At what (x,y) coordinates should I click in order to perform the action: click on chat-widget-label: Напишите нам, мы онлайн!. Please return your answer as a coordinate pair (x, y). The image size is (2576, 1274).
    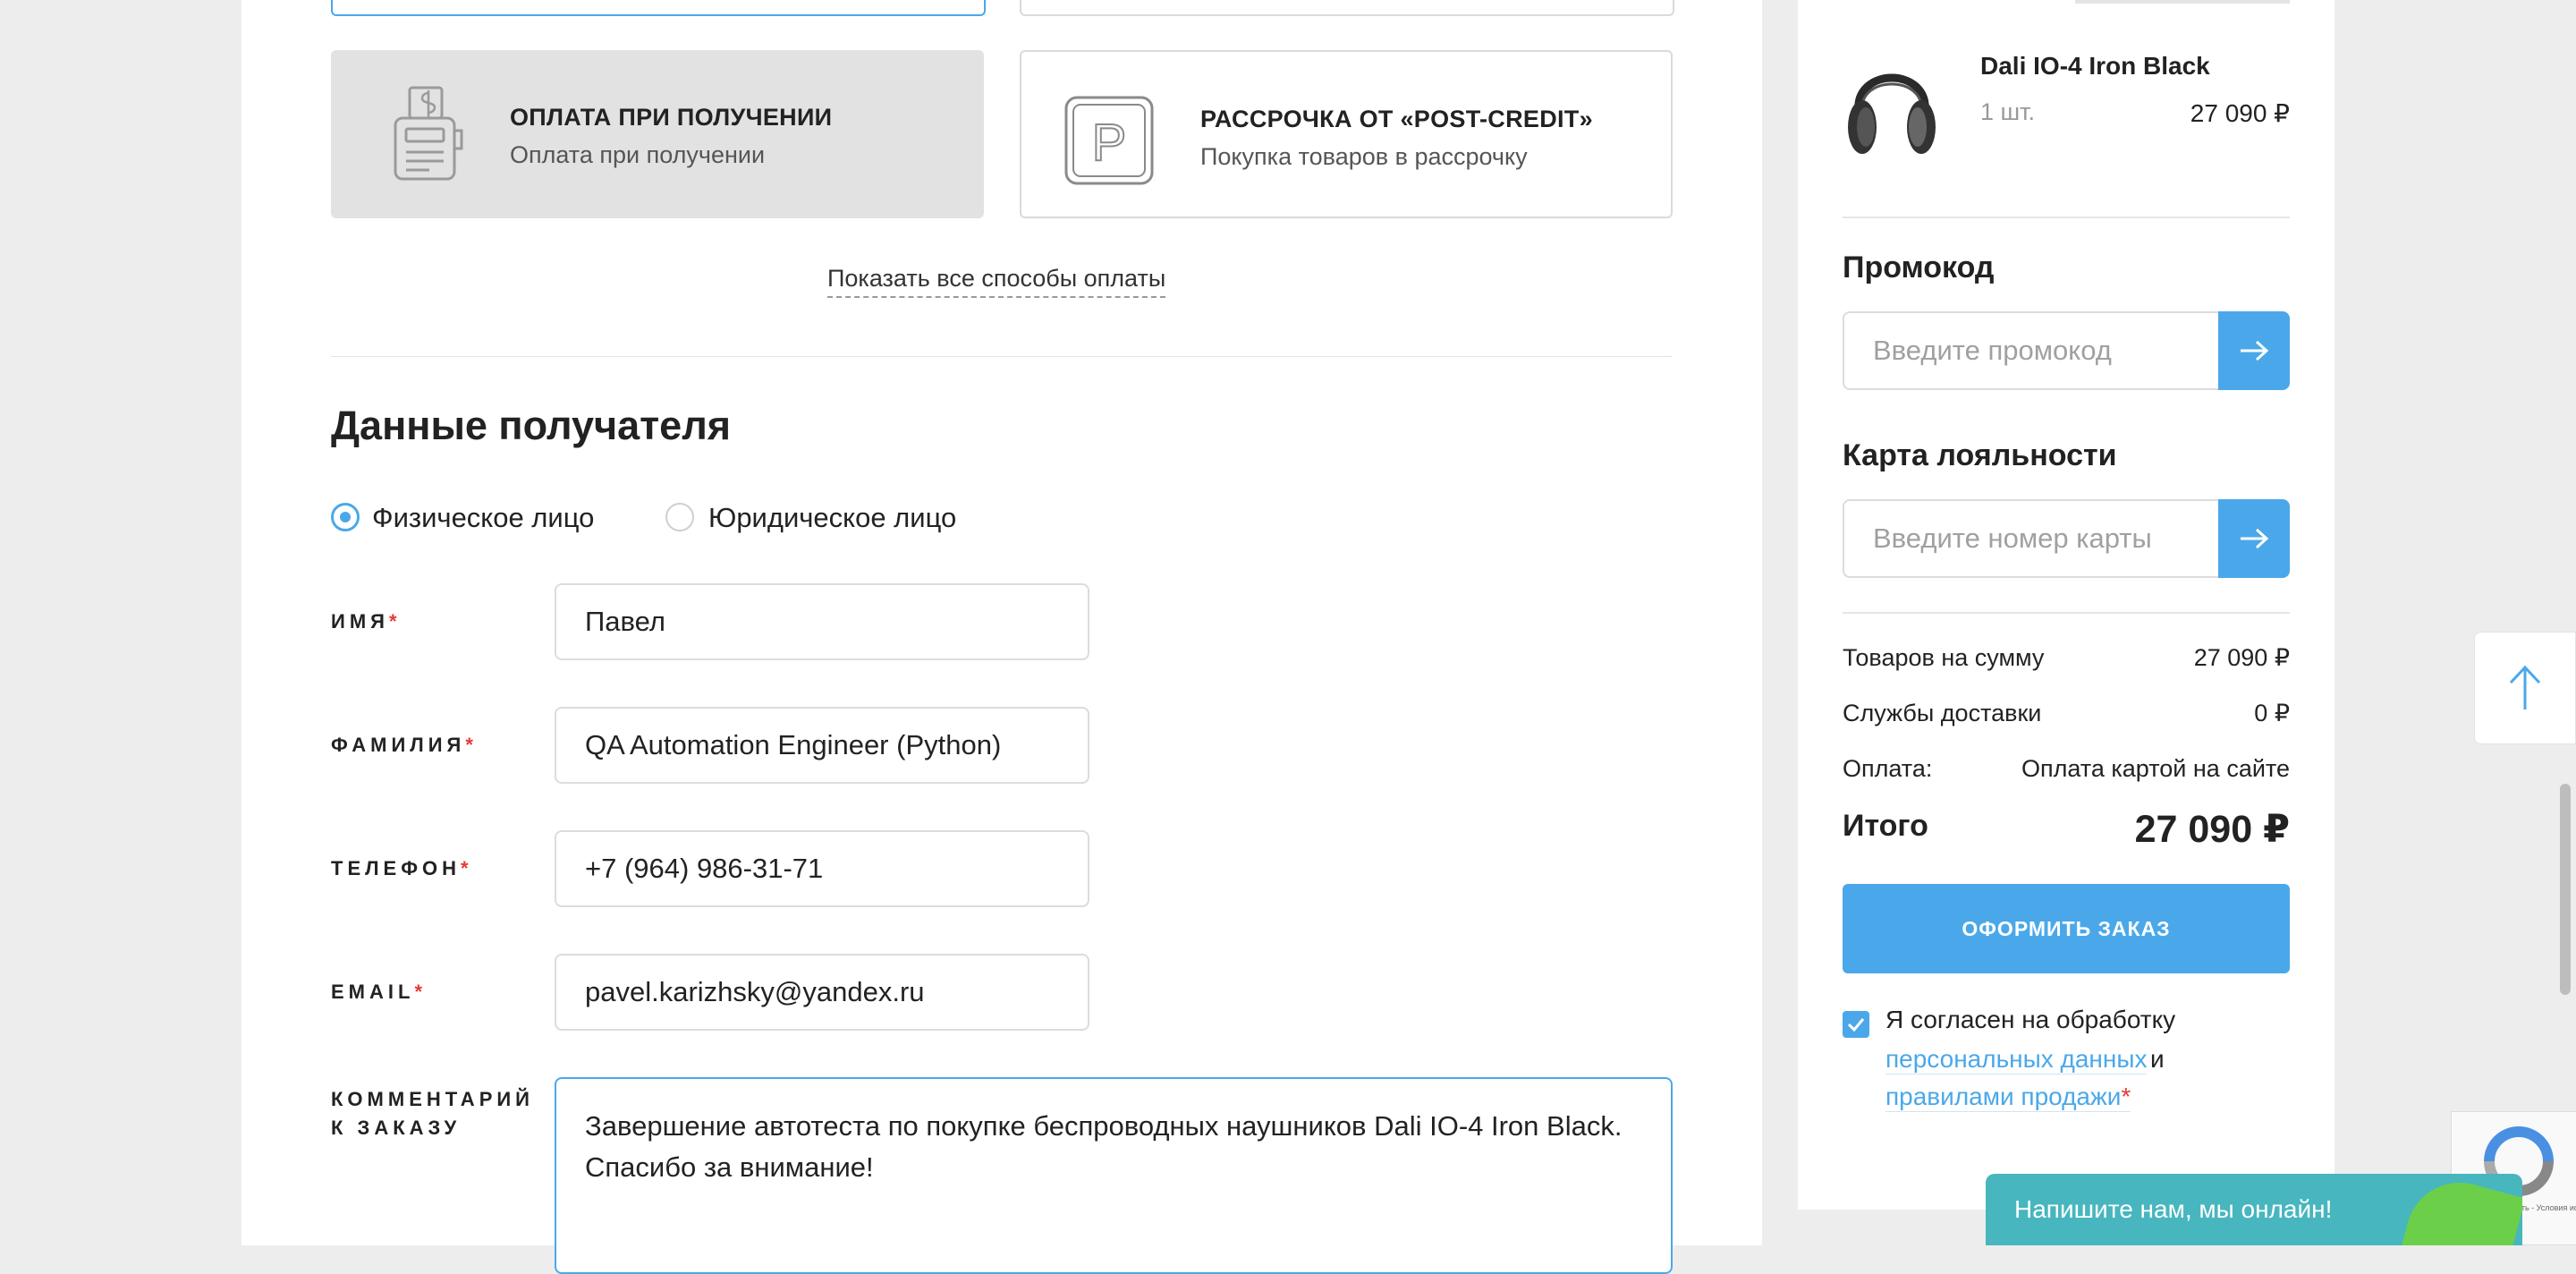
    Looking at the image, I should click on (2173, 1209).